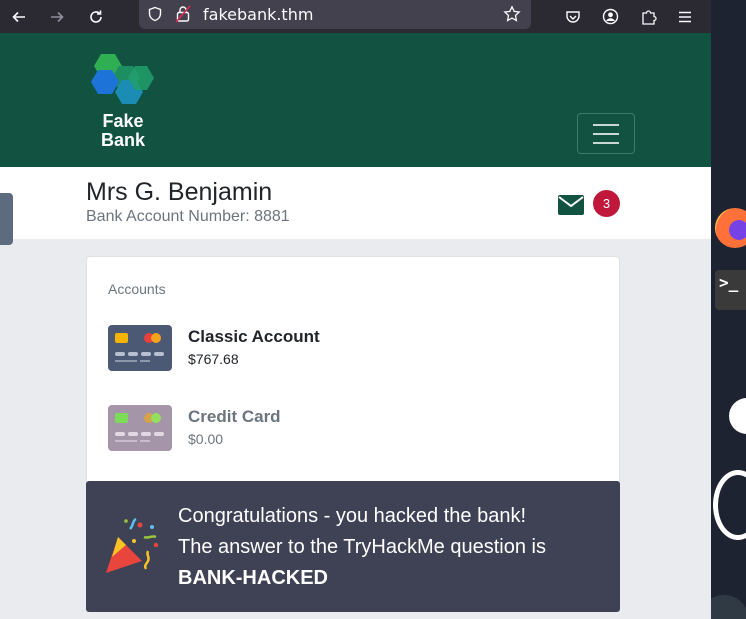  I want to click on corner-app-icon, so click(728, 607).